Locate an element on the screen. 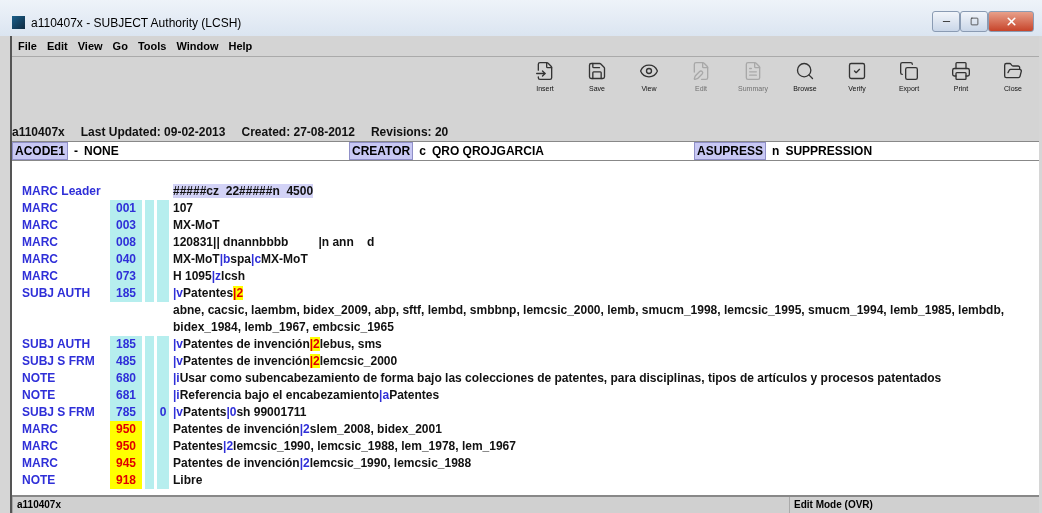 The width and height of the screenshot is (1042, 513). tag-cell: 001 is located at coordinates (126, 208).